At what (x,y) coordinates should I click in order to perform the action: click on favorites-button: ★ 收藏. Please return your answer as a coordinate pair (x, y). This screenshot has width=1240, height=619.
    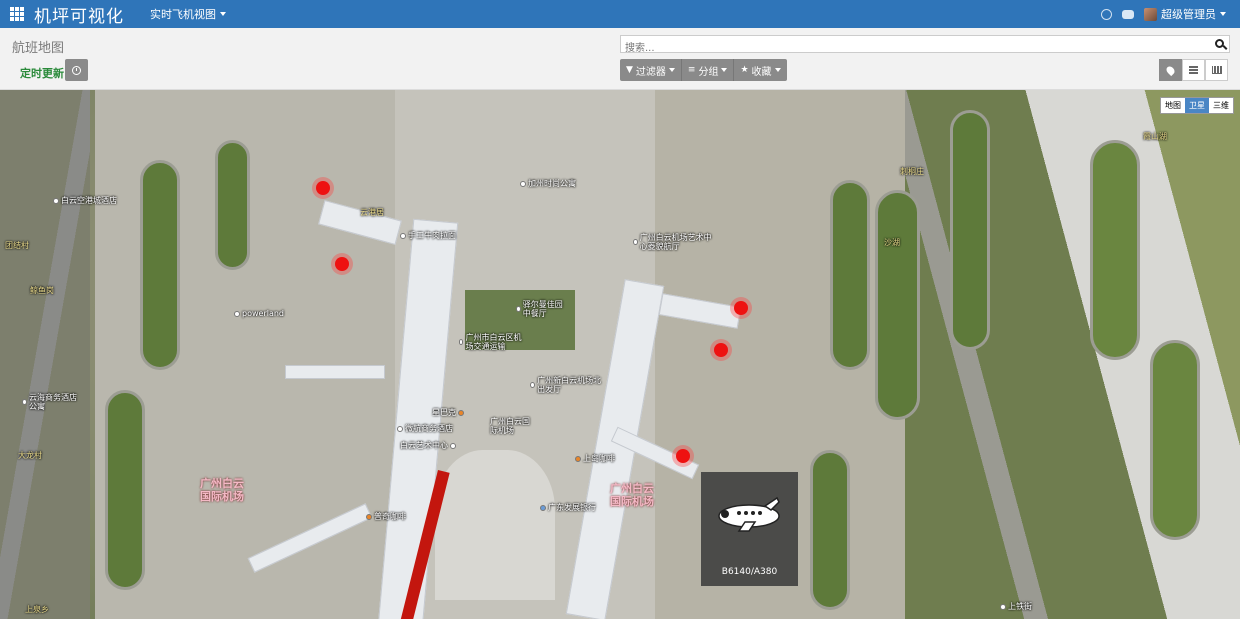
    Looking at the image, I should click on (760, 70).